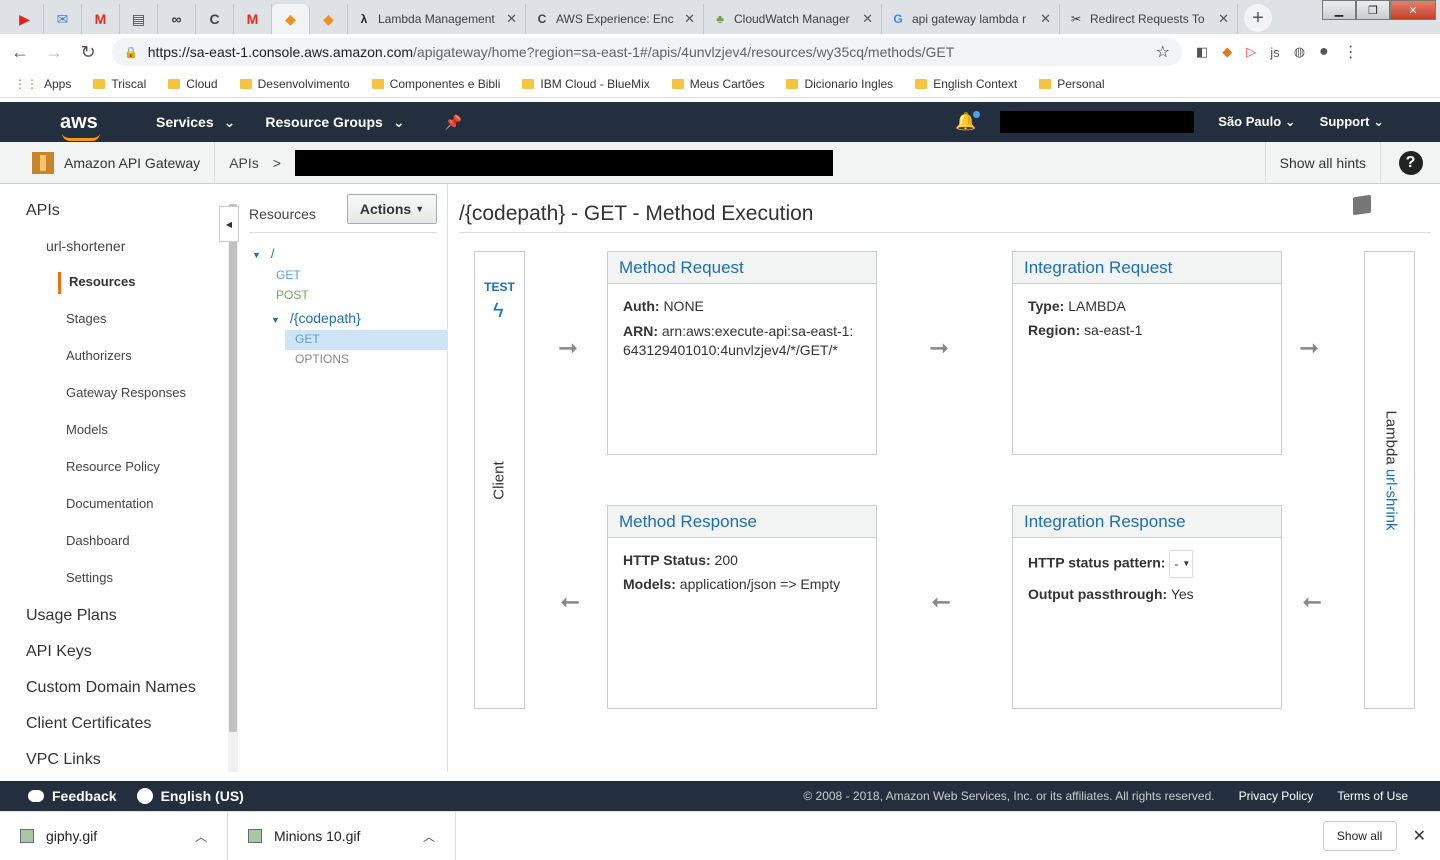  I want to click on bookmark-item: ⋮⋮ Apps, so click(42, 84).